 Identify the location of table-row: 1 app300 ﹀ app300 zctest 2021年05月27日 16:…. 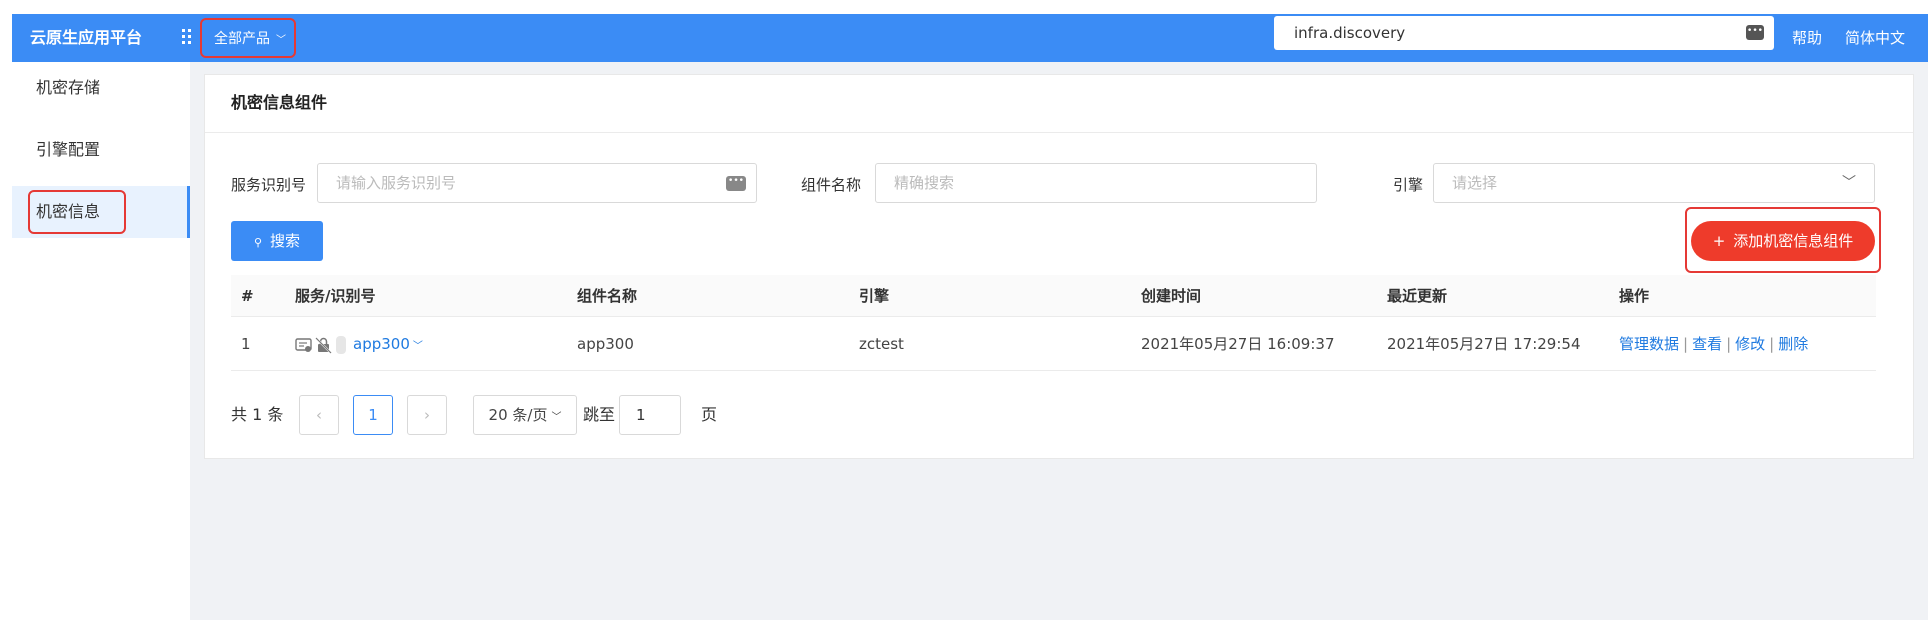
(1053, 344).